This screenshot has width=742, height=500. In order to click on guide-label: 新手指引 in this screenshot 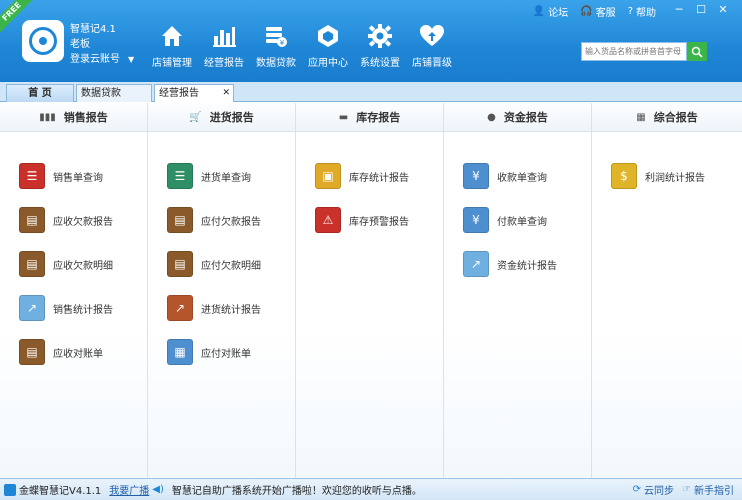, I will do `click(714, 491)`.